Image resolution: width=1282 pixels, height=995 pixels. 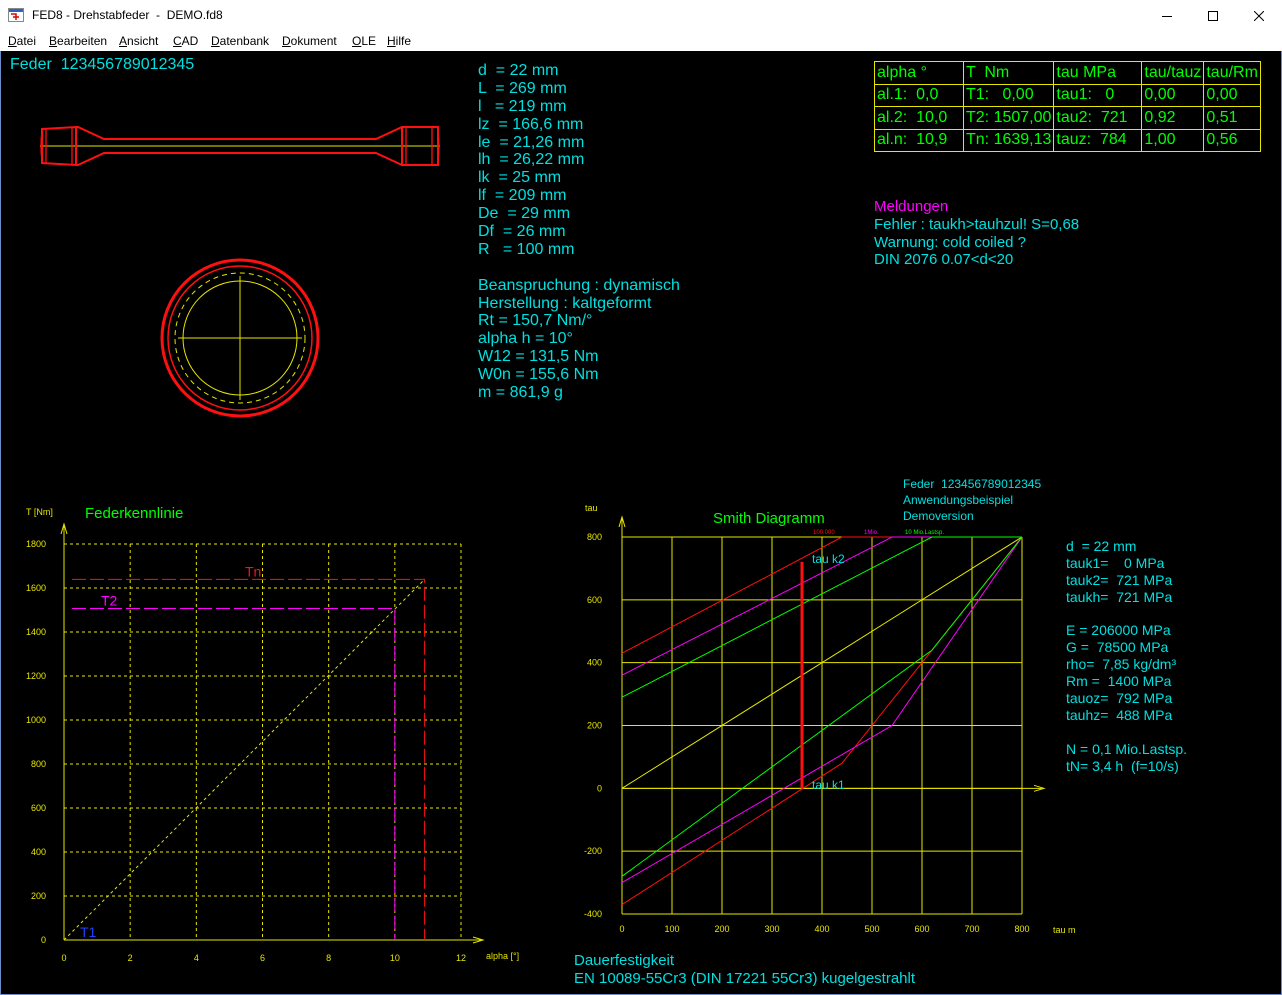 What do you see at coordinates (771, 929) in the screenshot?
I see `x-tick-label: 300` at bounding box center [771, 929].